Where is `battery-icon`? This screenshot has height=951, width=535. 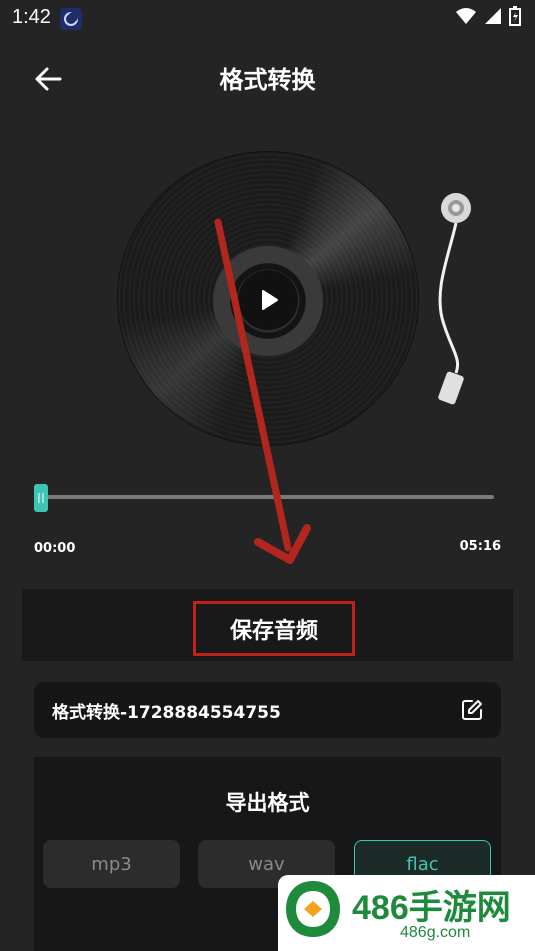 battery-icon is located at coordinates (515, 16).